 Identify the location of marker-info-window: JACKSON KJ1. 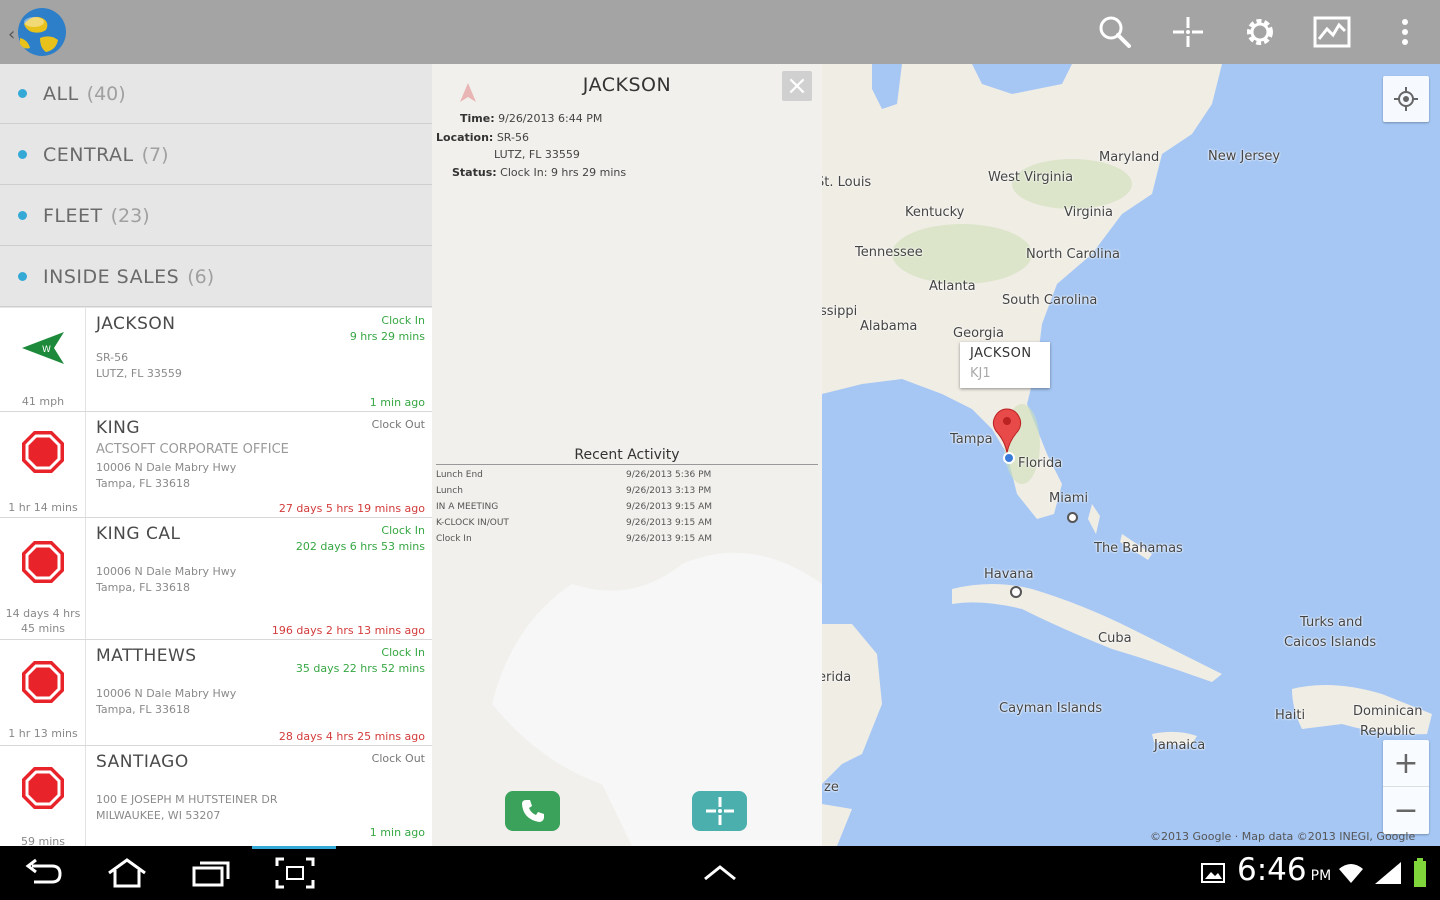
(1005, 365).